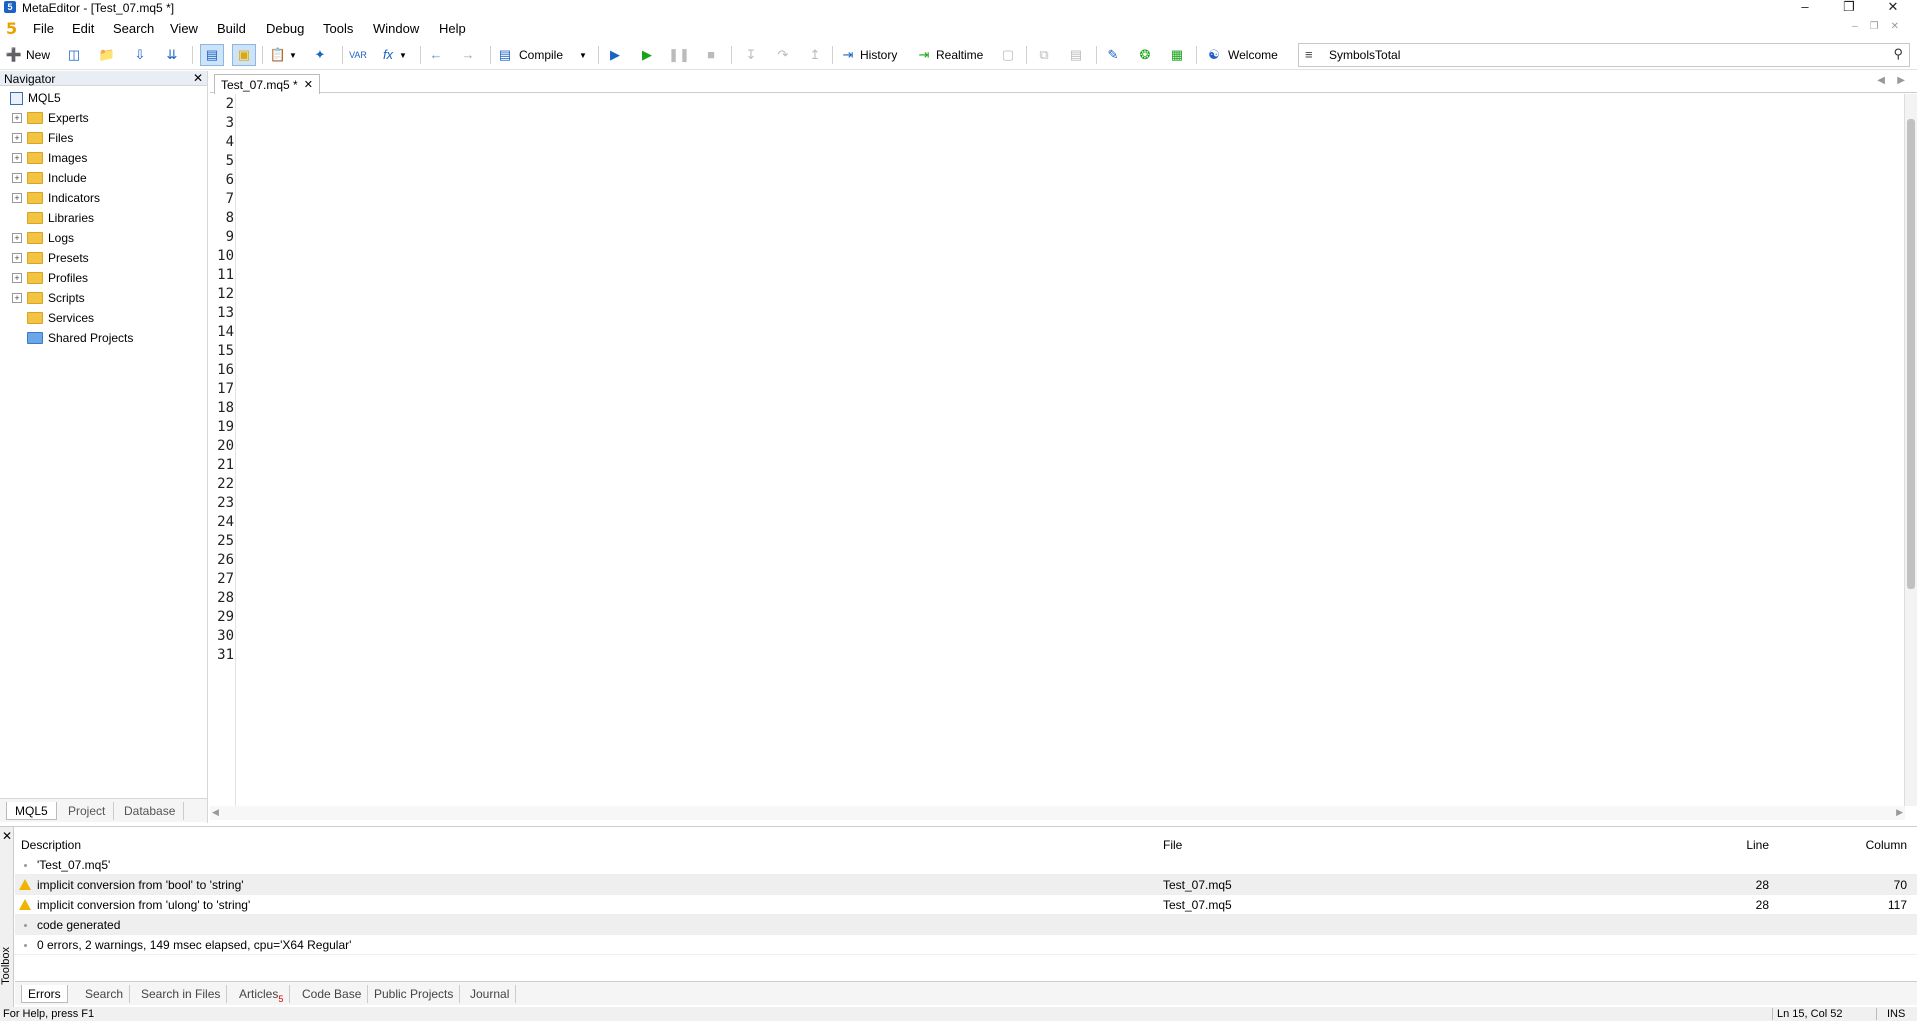  I want to click on tree-item-services: Services, so click(103, 318).